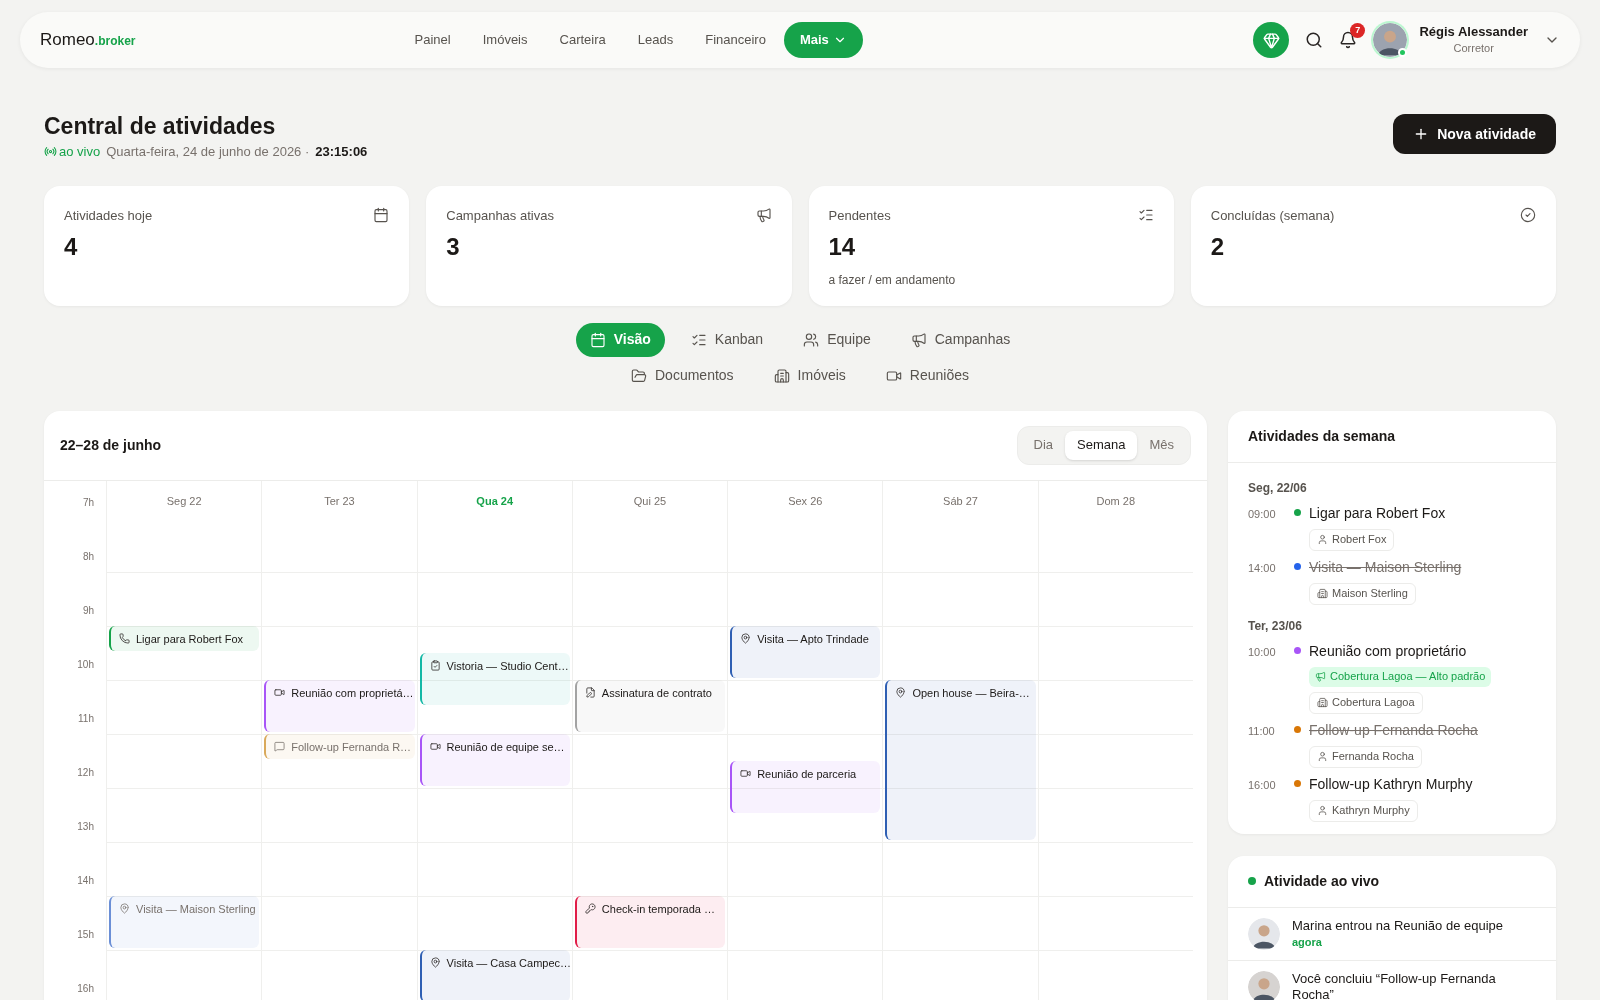 The height and width of the screenshot is (1000, 1600). What do you see at coordinates (1322, 881) in the screenshot?
I see `card-title: Atividade ao vivo` at bounding box center [1322, 881].